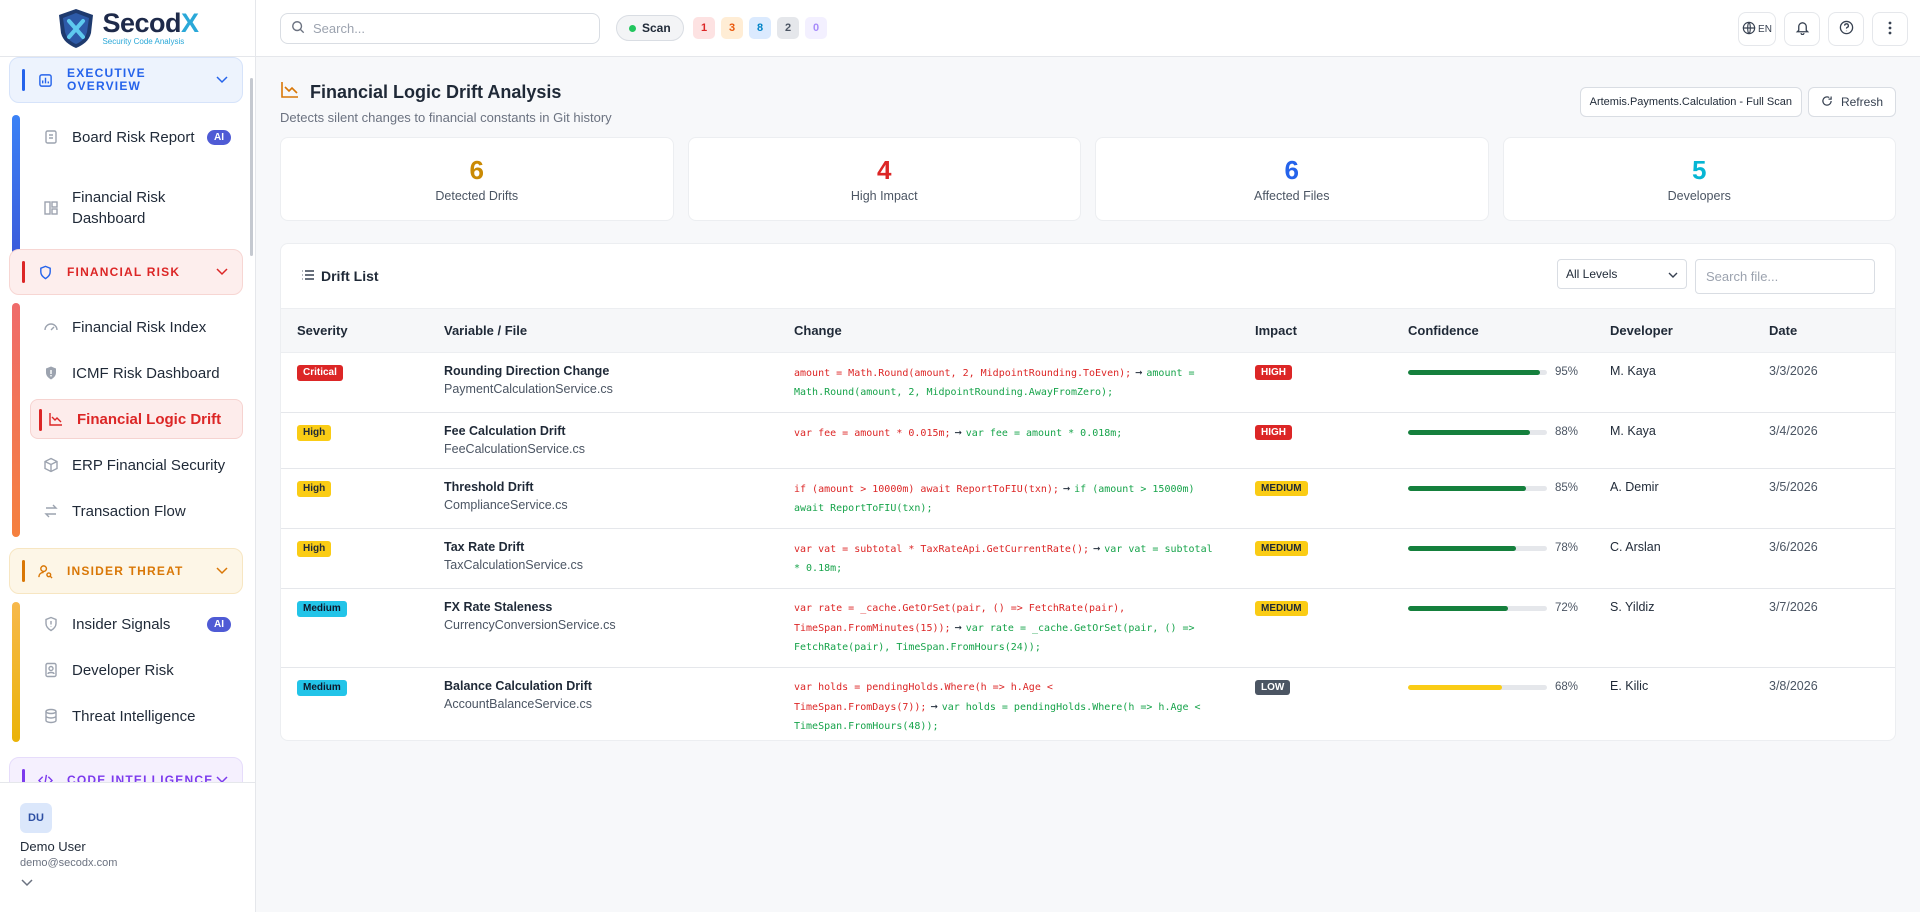 This screenshot has height=912, width=1920. Describe the element at coordinates (650, 28) in the screenshot. I see `scan-button: Scan` at that location.